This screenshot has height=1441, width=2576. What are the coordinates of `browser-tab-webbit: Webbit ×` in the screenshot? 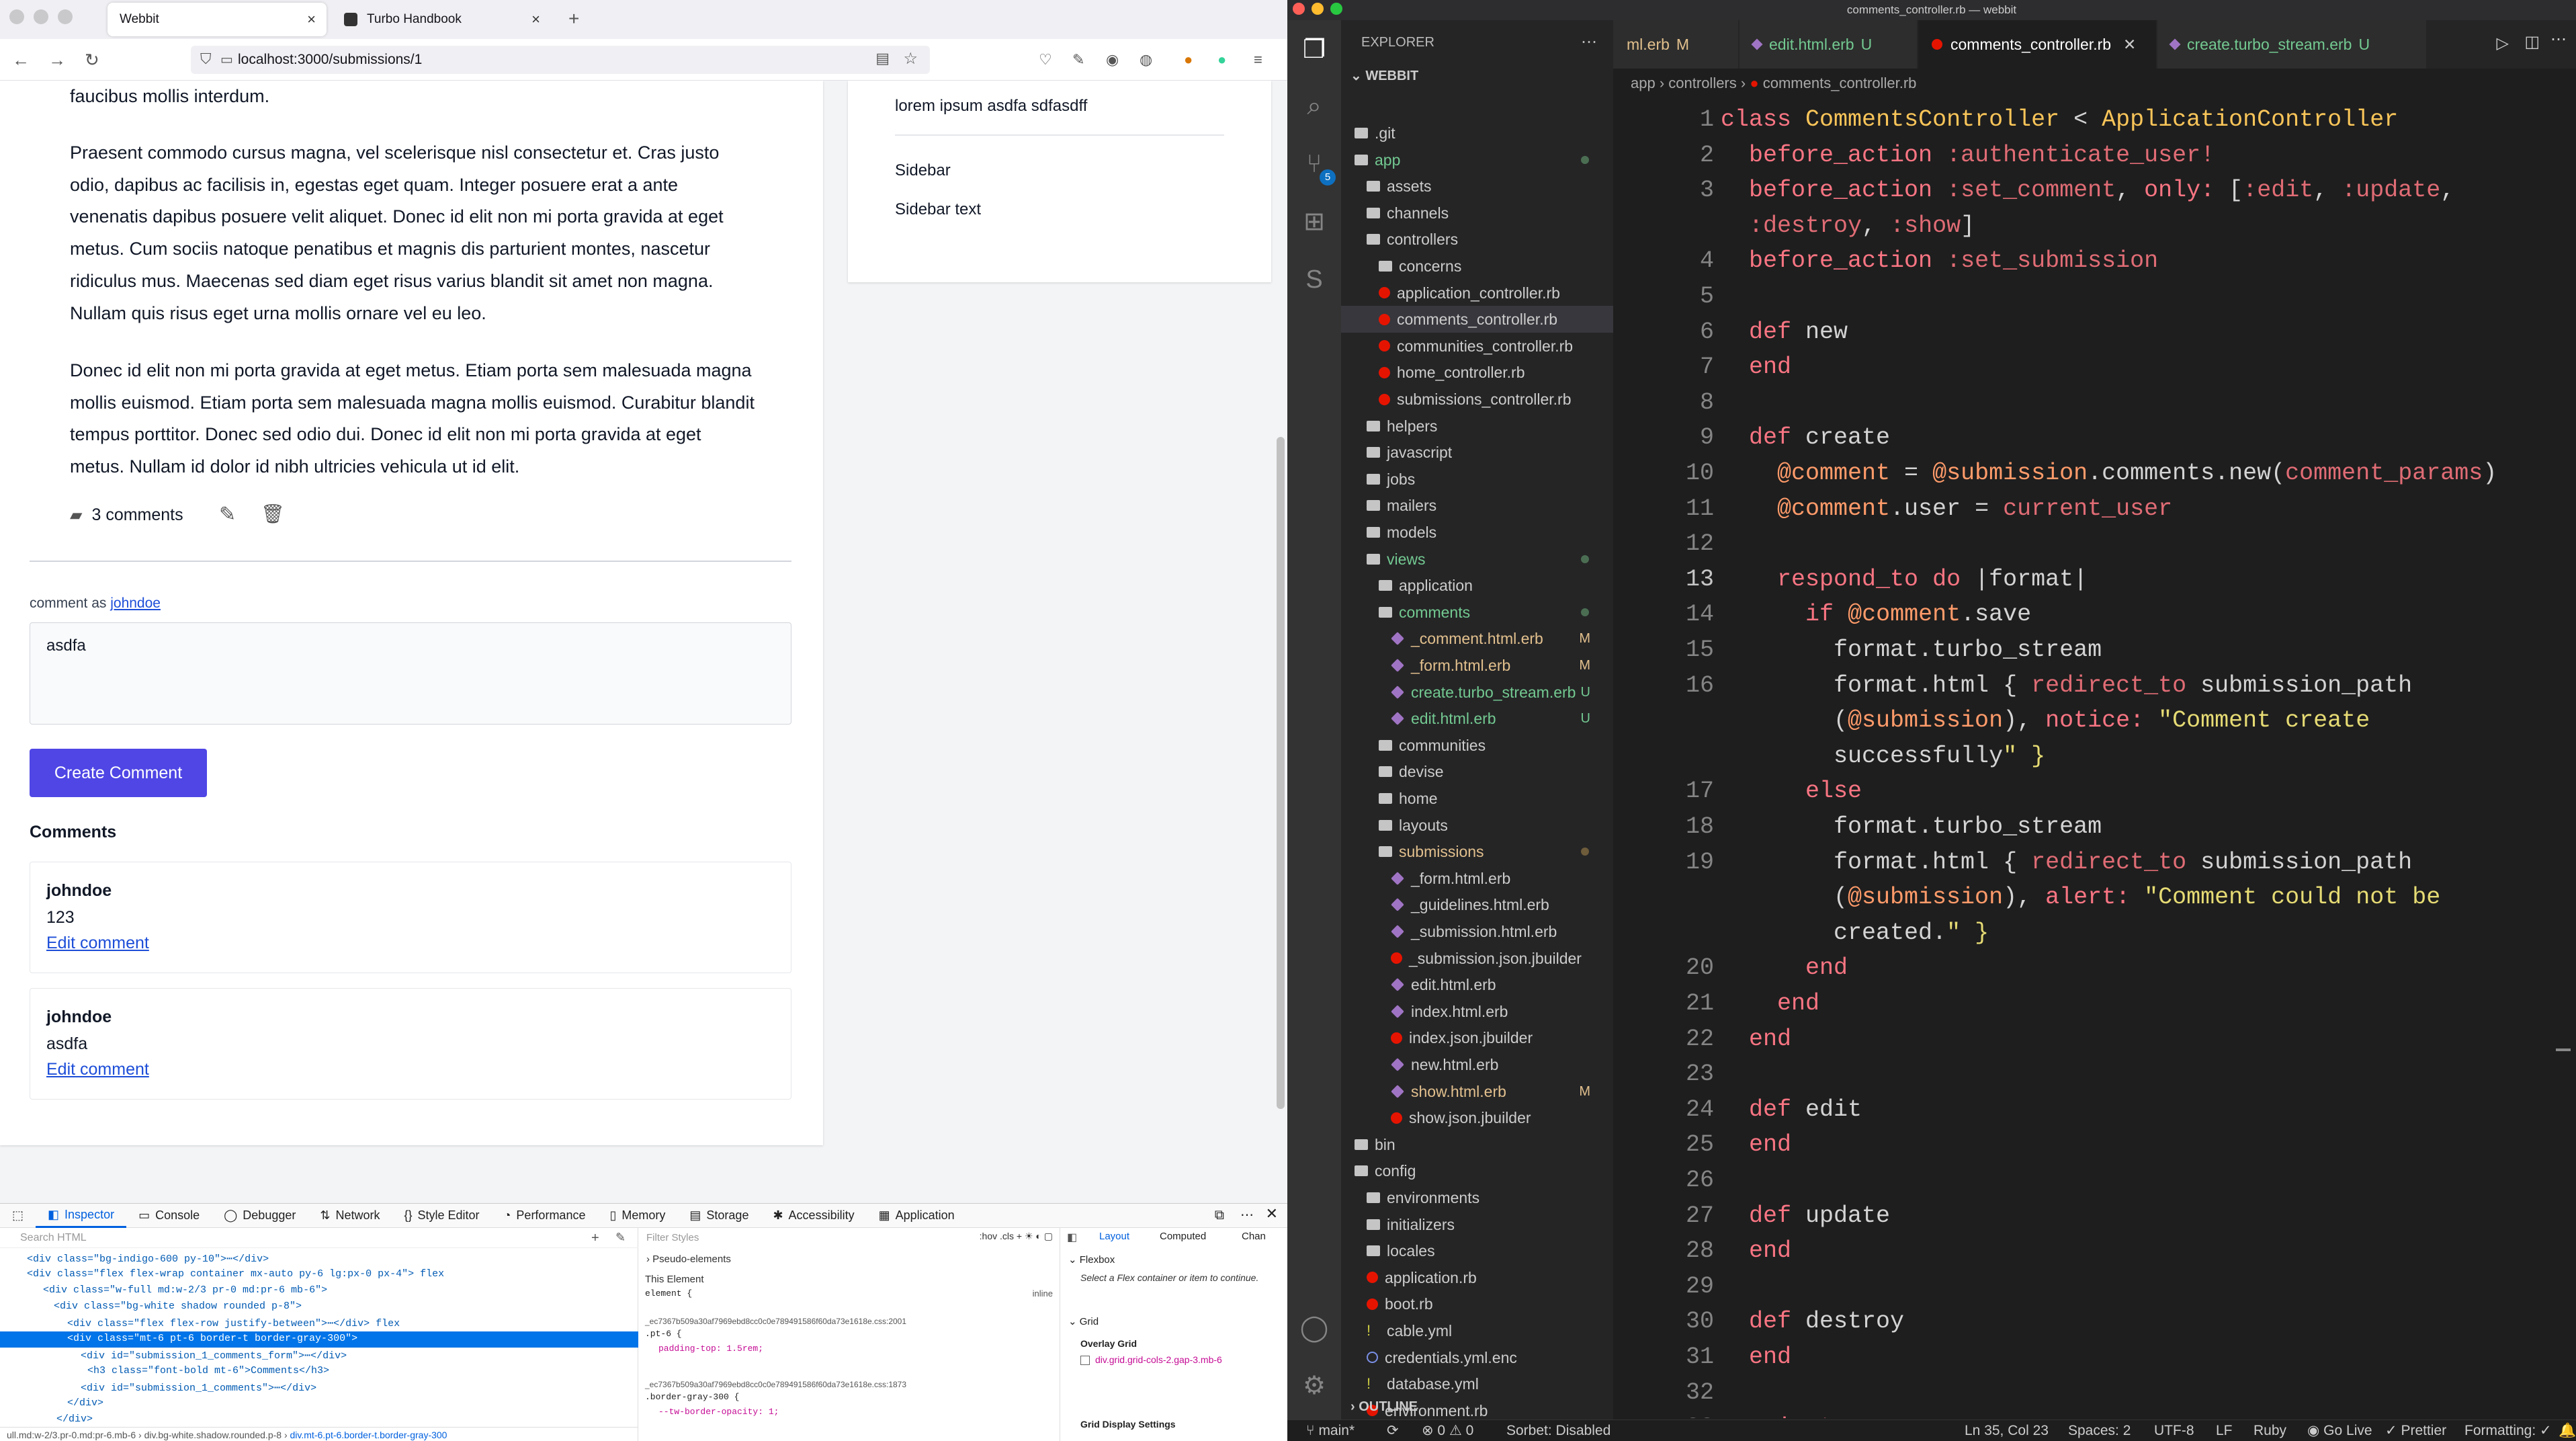 It's located at (217, 19).